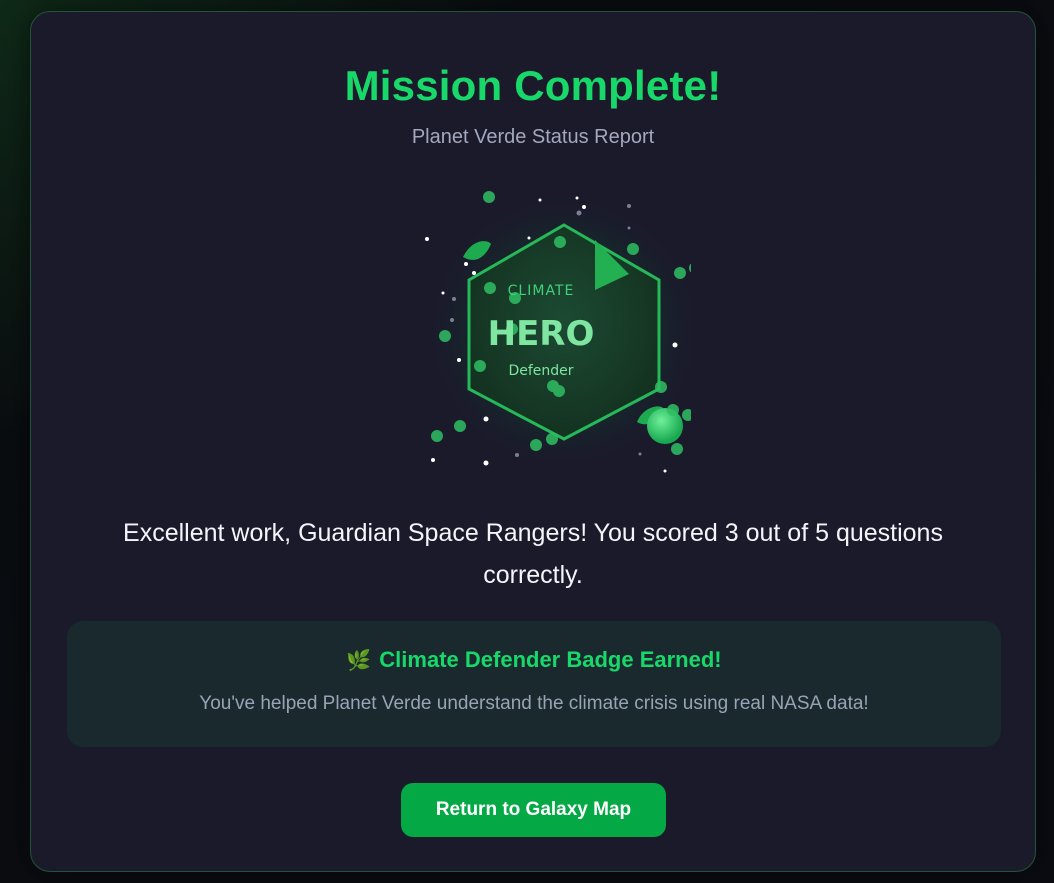 Image resolution: width=1054 pixels, height=883 pixels. I want to click on badge-label-defender: Defender, so click(541, 371).